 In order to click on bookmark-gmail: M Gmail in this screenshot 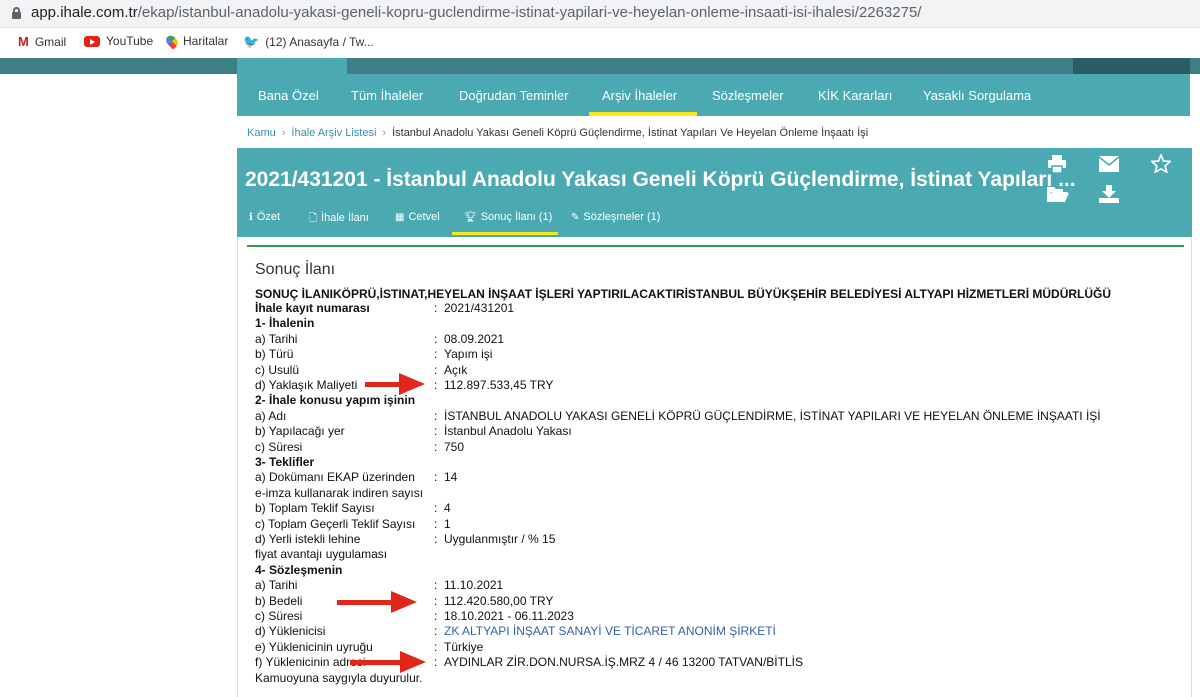, I will do `click(42, 41)`.